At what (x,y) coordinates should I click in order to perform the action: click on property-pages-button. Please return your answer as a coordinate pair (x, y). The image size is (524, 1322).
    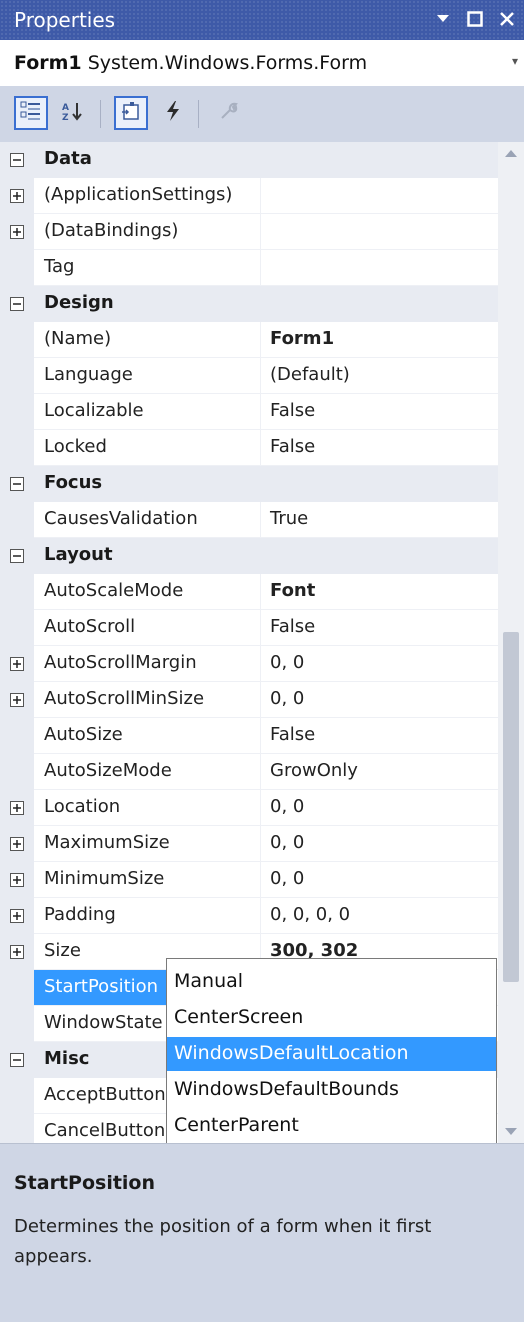
    Looking at the image, I should click on (229, 113).